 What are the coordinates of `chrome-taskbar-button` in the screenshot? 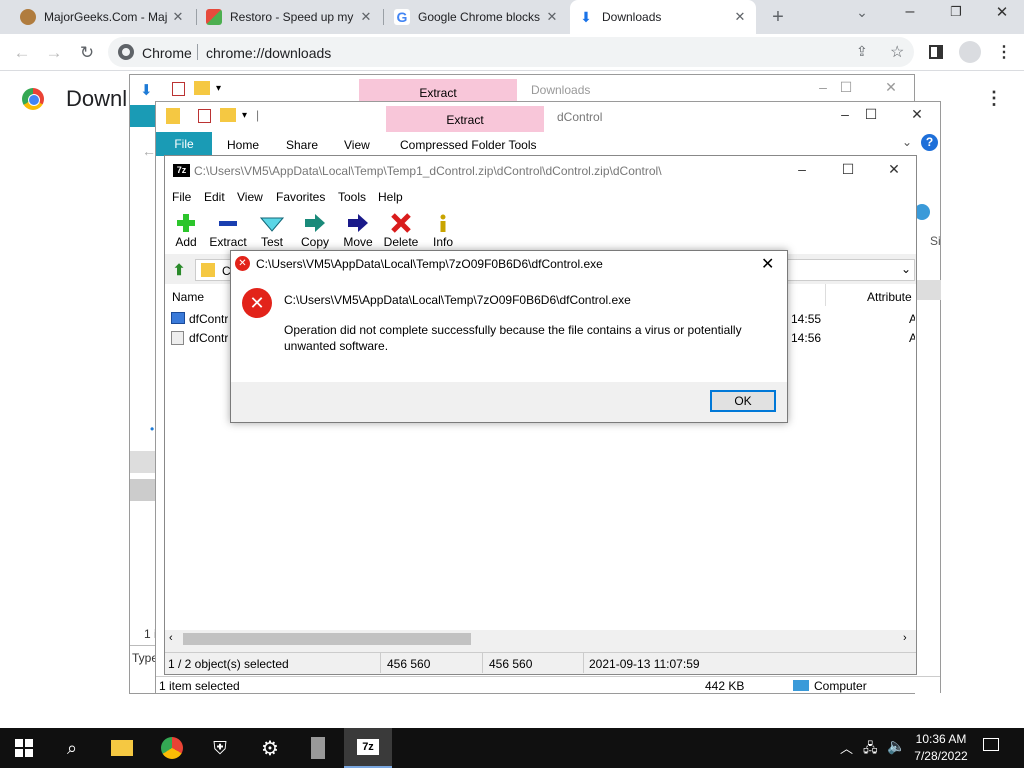 It's located at (172, 748).